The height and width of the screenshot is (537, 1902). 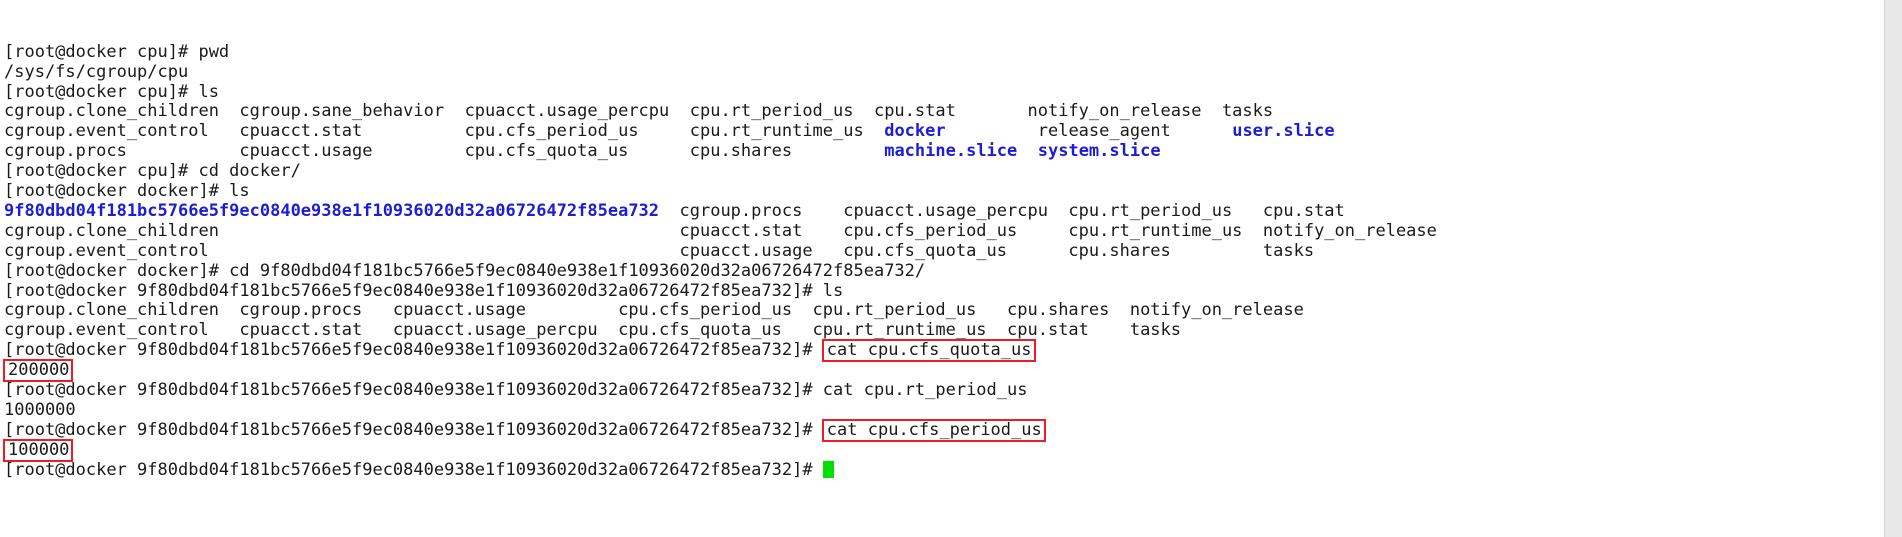 I want to click on highlighted-text: 100000, so click(x=38, y=450).